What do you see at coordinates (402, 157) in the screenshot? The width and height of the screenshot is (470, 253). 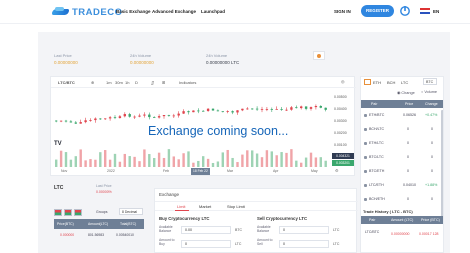 I see `market-row: BTC/LTC 0 0` at bounding box center [402, 157].